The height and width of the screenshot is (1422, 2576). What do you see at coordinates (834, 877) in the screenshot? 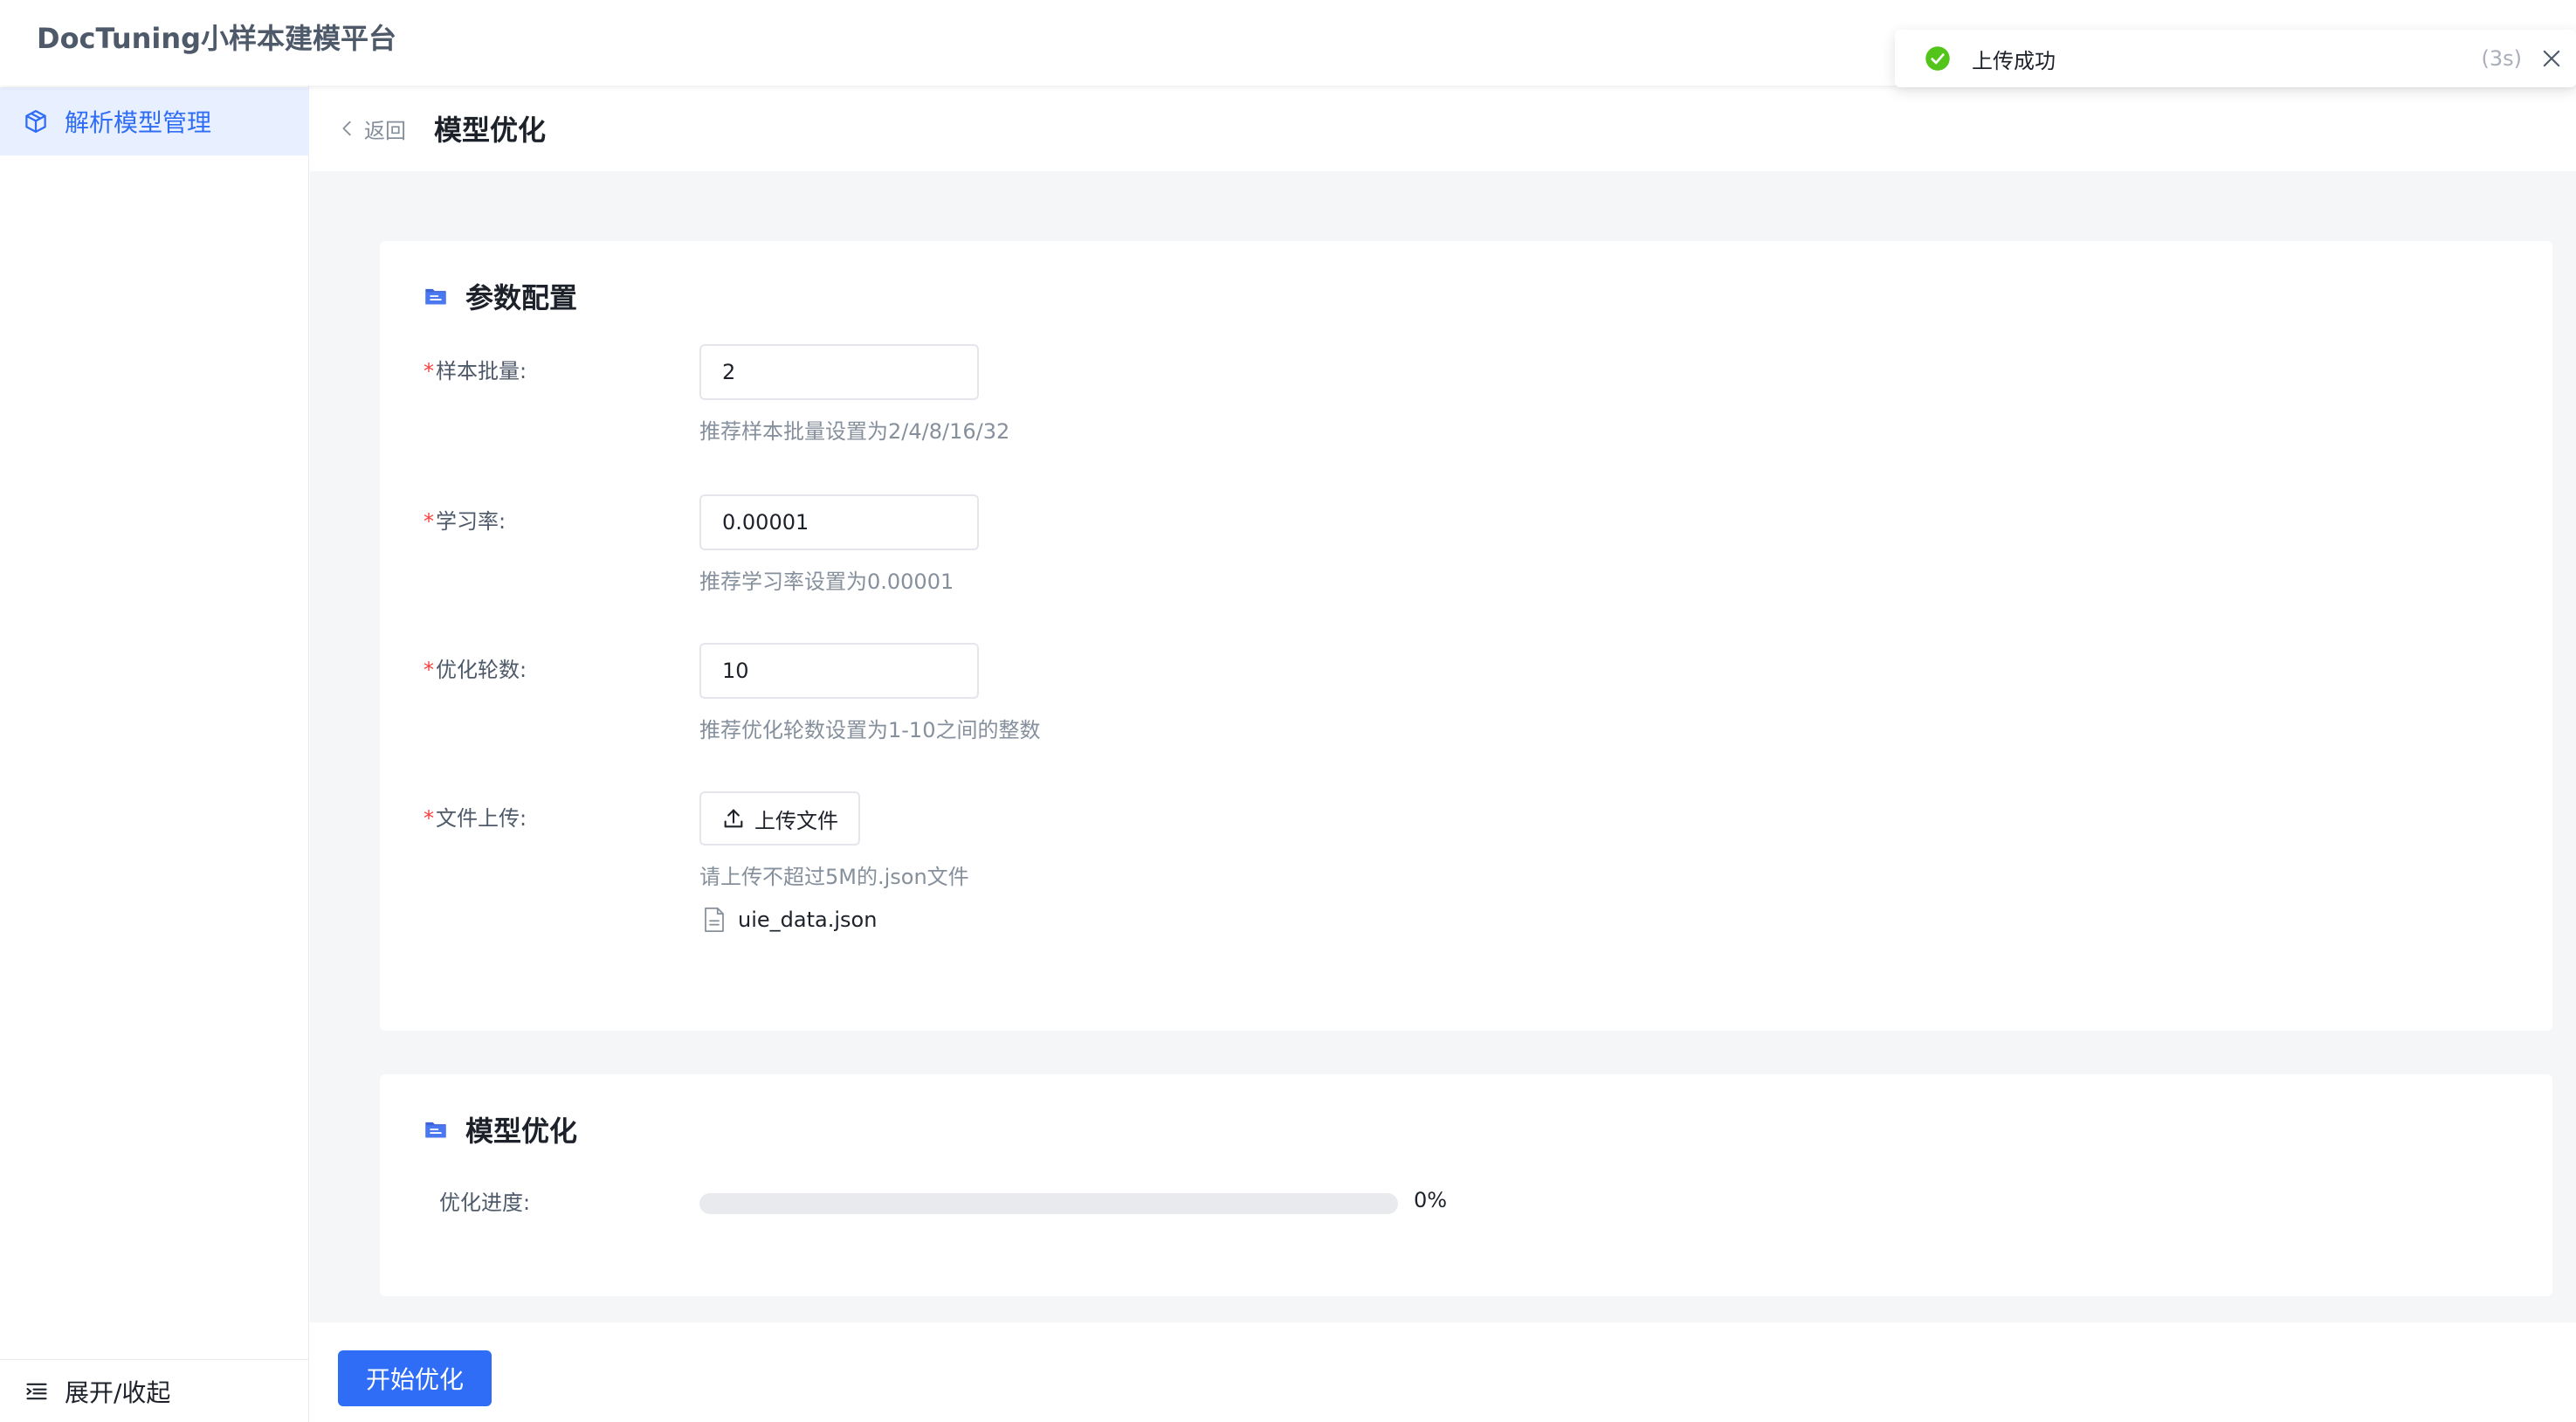
I see `file-upload-hint: 请上传不超过5M的.json文件` at bounding box center [834, 877].